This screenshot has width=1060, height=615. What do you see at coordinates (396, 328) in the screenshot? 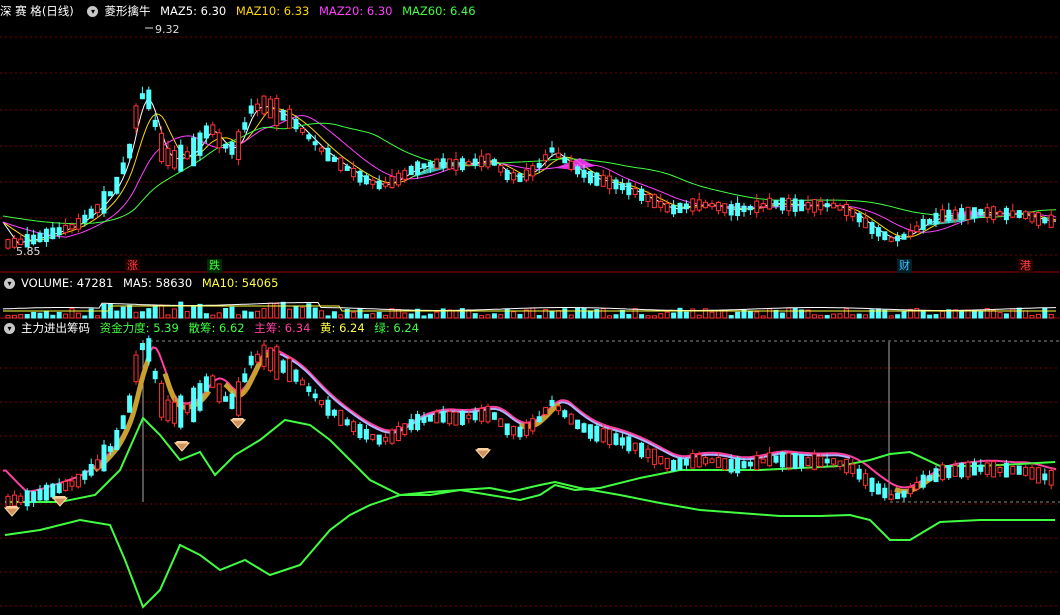
I see `indicator-item-4: 绿: 6.24` at bounding box center [396, 328].